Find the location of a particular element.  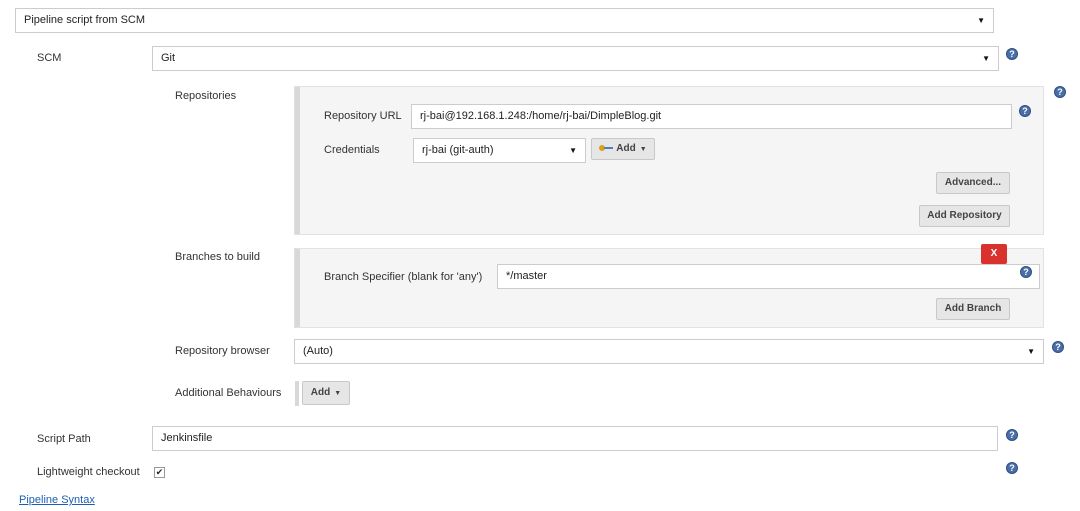

credentials-select: rj-bai (git-auth) ▼ is located at coordinates (499, 150).